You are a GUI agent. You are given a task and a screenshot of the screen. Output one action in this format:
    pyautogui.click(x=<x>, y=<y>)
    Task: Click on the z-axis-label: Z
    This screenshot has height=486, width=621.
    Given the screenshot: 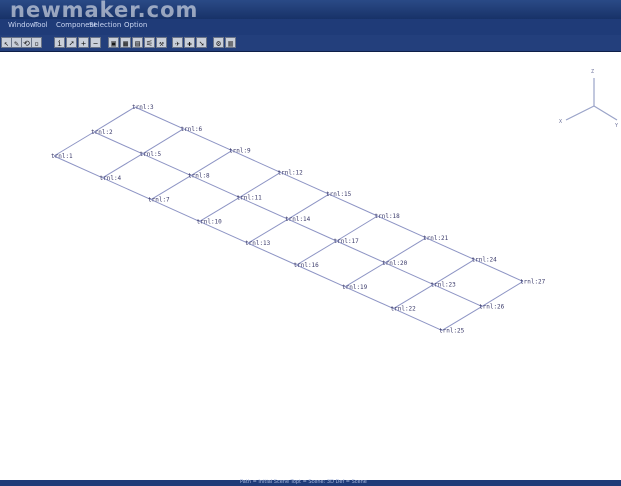 What is the action you would take?
    pyautogui.click(x=592, y=72)
    